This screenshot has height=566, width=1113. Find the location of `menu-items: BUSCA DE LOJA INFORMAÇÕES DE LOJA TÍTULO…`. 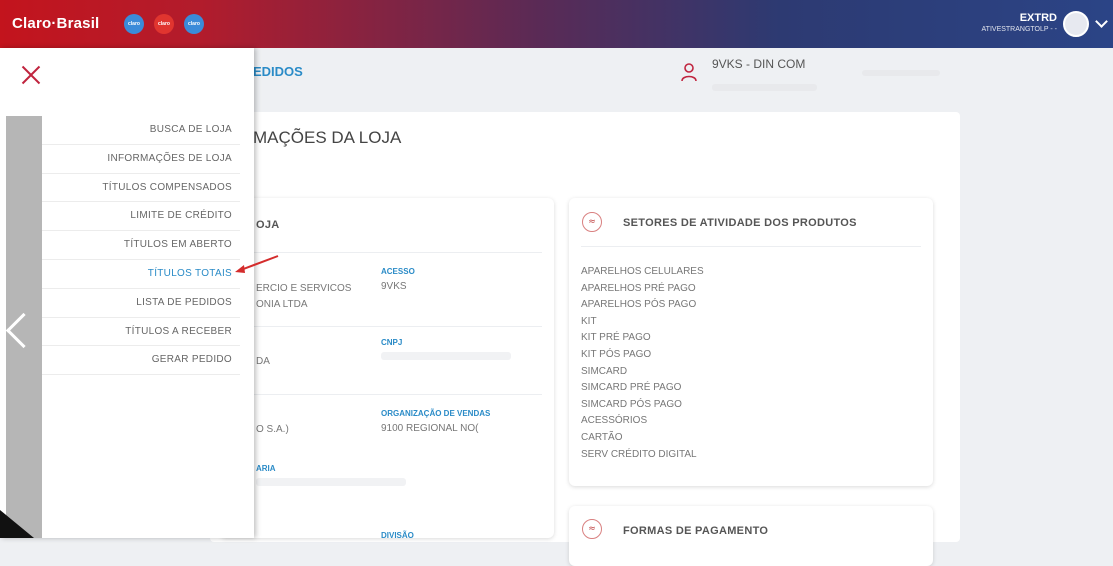

menu-items: BUSCA DE LOJA INFORMAÇÕES DE LOJA TÍTULO… is located at coordinates (141, 246).